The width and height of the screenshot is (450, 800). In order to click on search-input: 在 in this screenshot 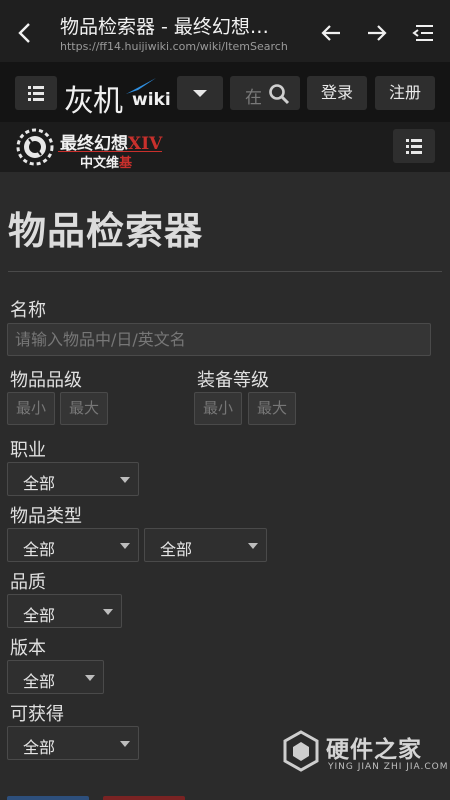, I will do `click(265, 93)`.